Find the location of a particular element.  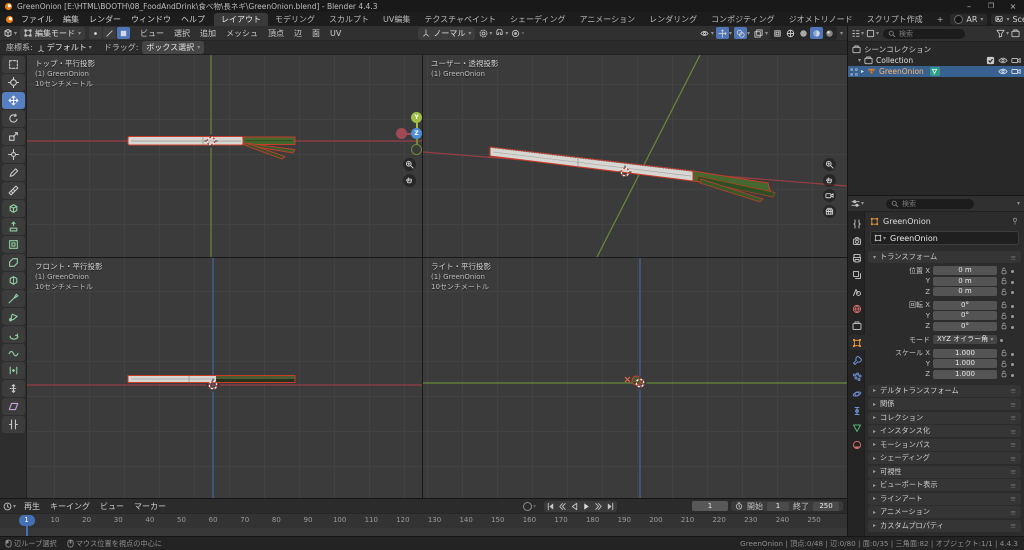

properties-tab-output is located at coordinates (857, 257).